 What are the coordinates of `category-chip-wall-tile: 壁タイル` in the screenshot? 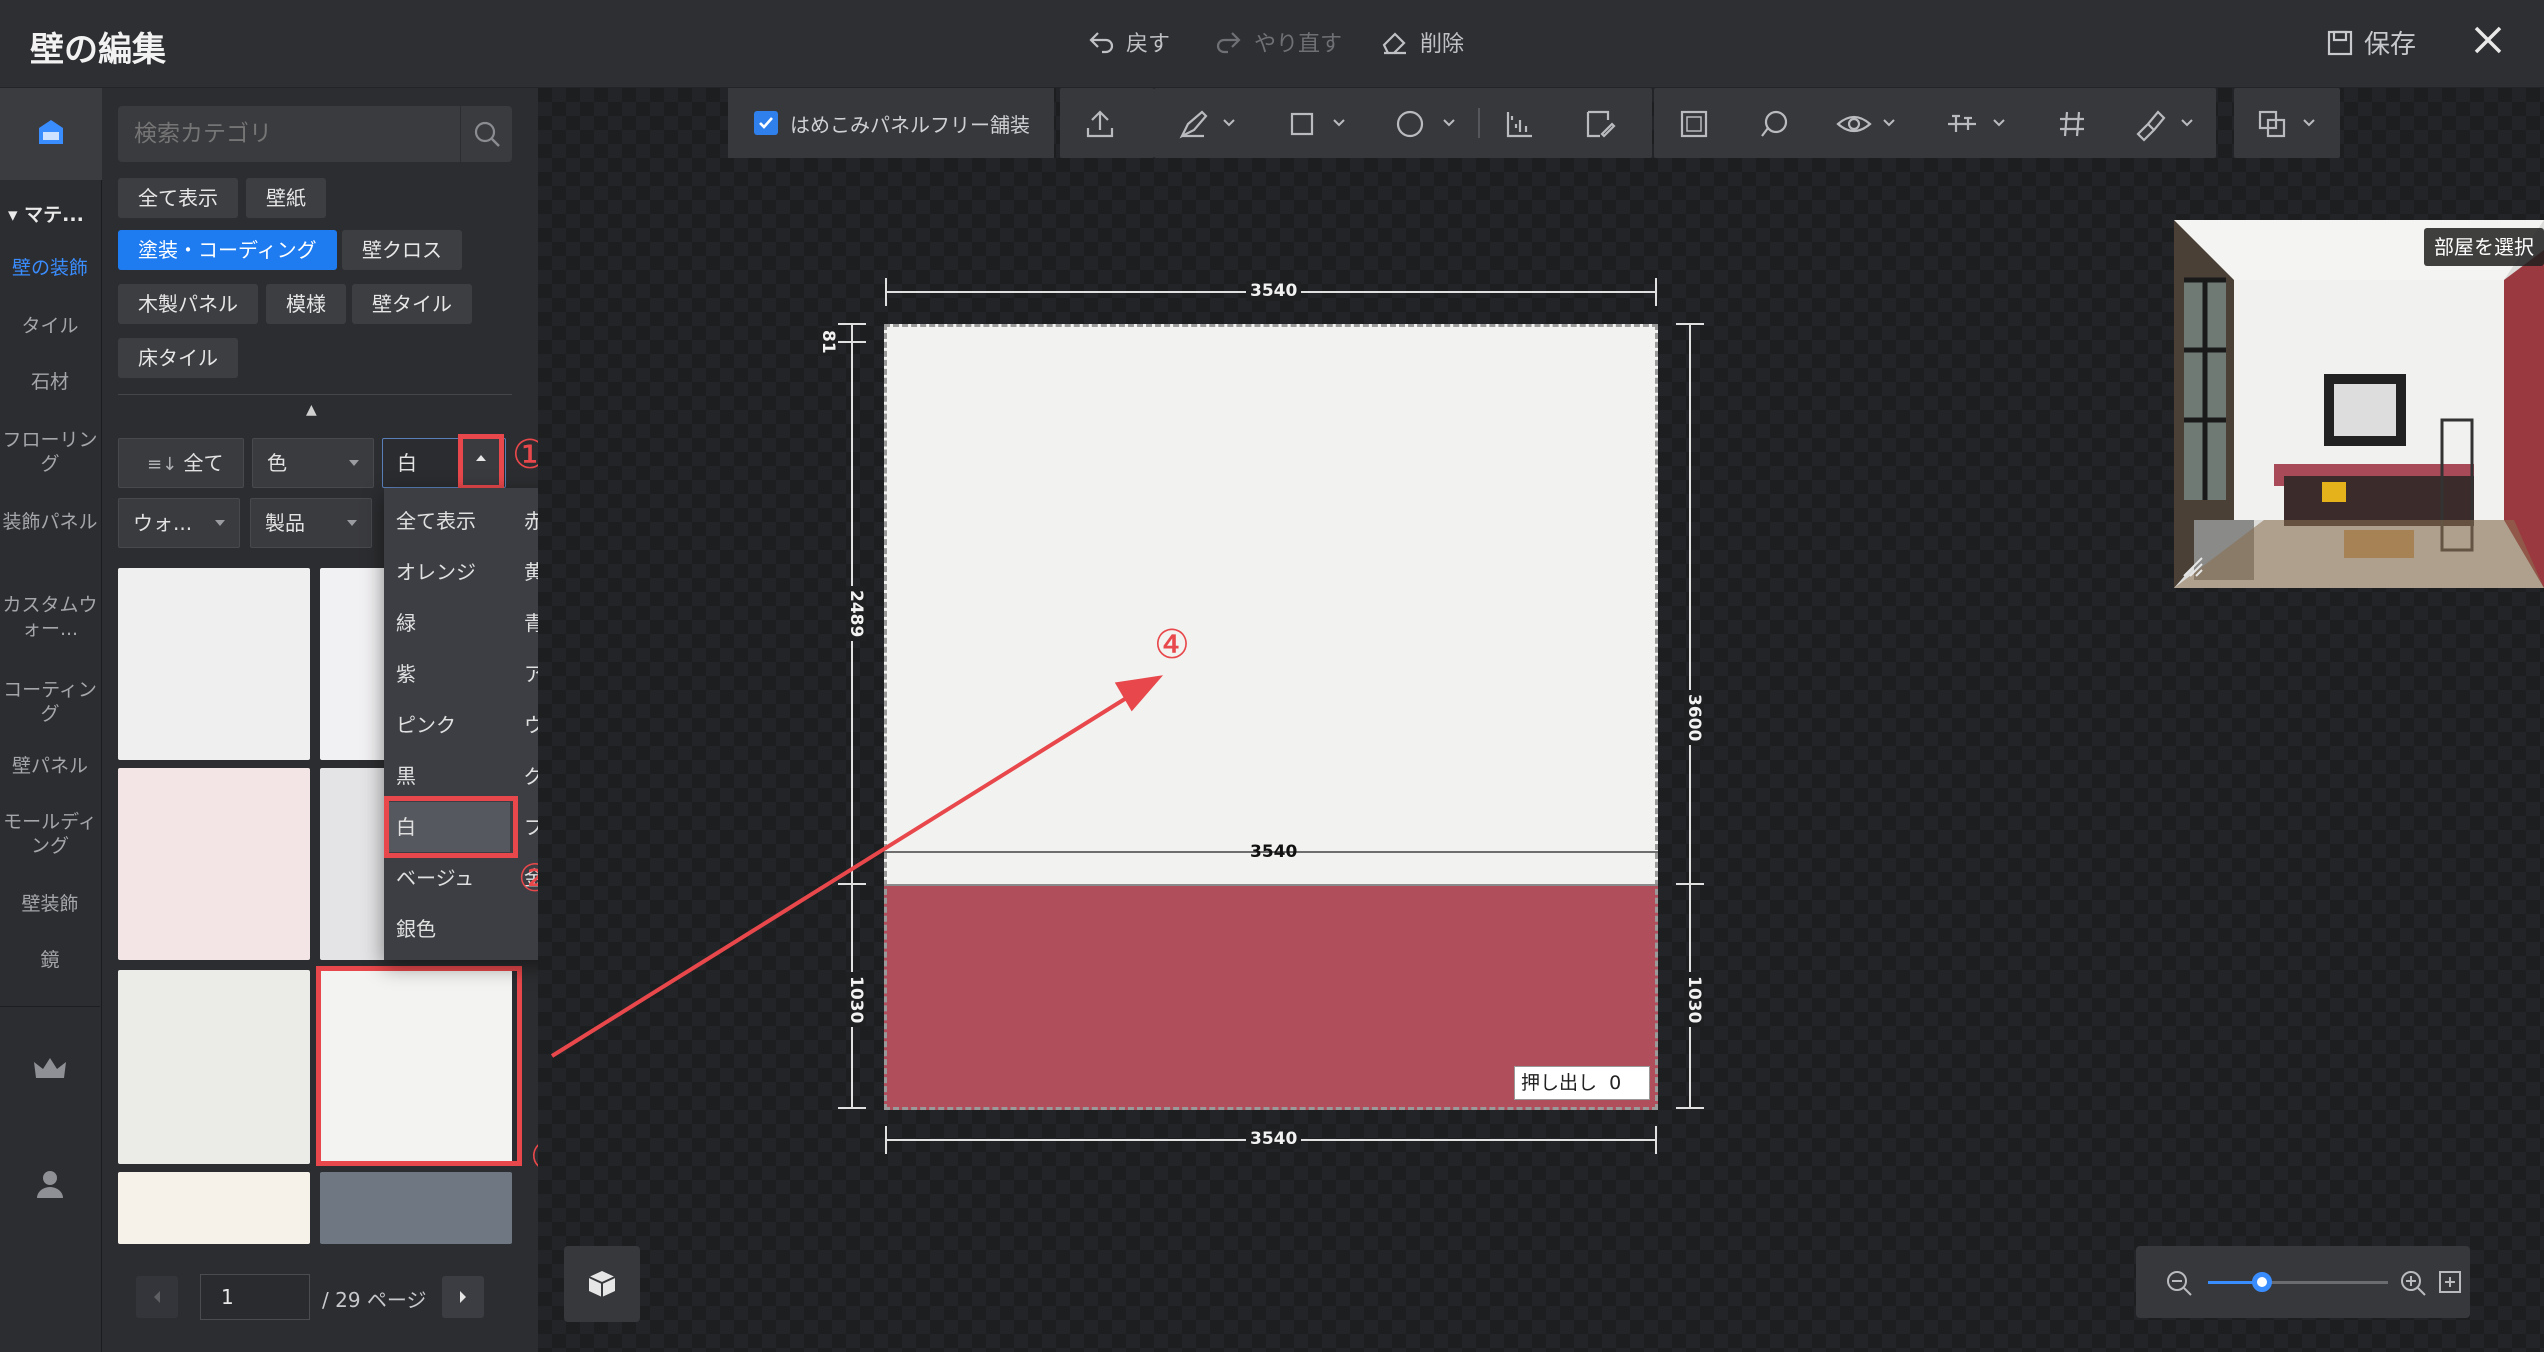 It's located at (412, 304).